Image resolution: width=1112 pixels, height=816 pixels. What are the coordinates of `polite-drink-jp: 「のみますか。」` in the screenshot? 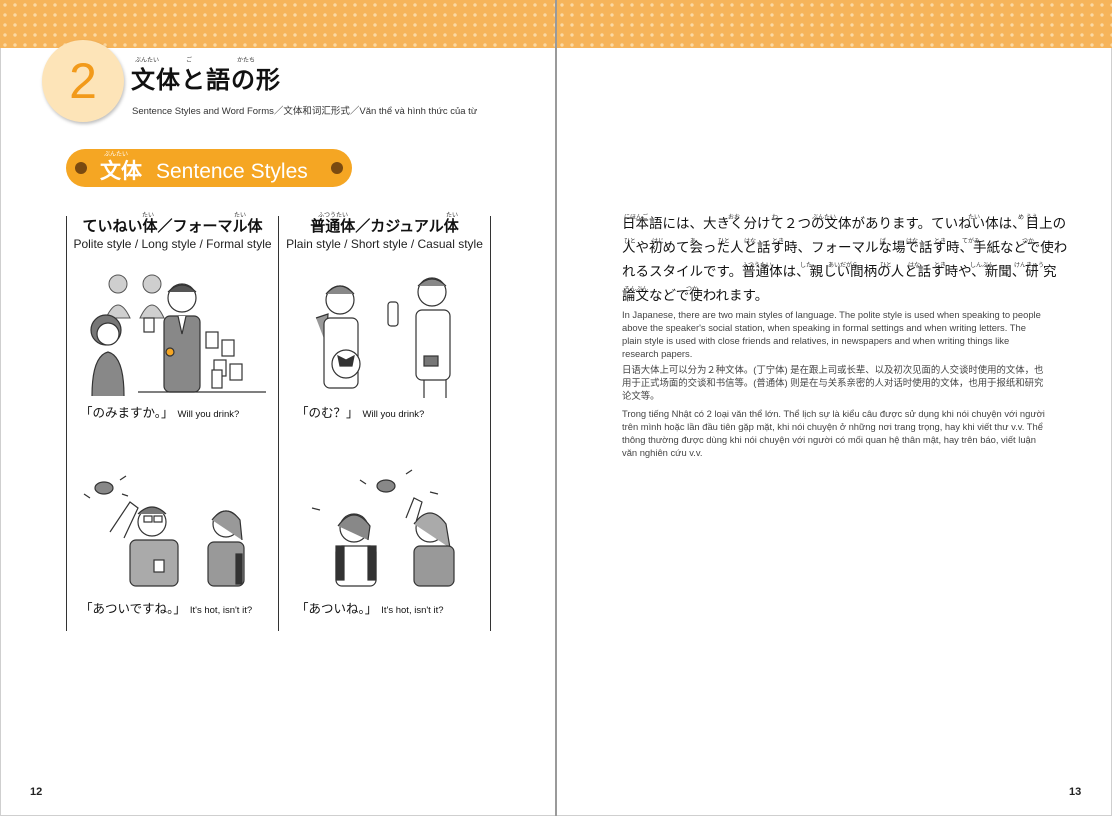 It's located at (127, 412).